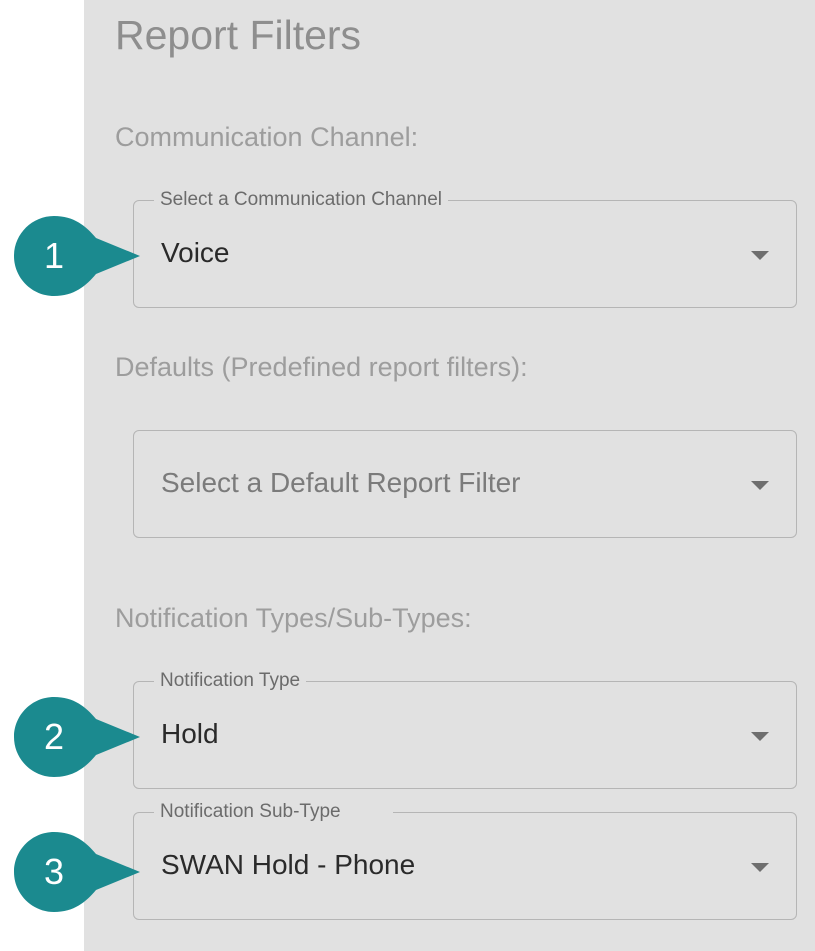 This screenshot has height=951, width=815. I want to click on defaults-label: Defaults (Predefined report filters):, so click(321, 367).